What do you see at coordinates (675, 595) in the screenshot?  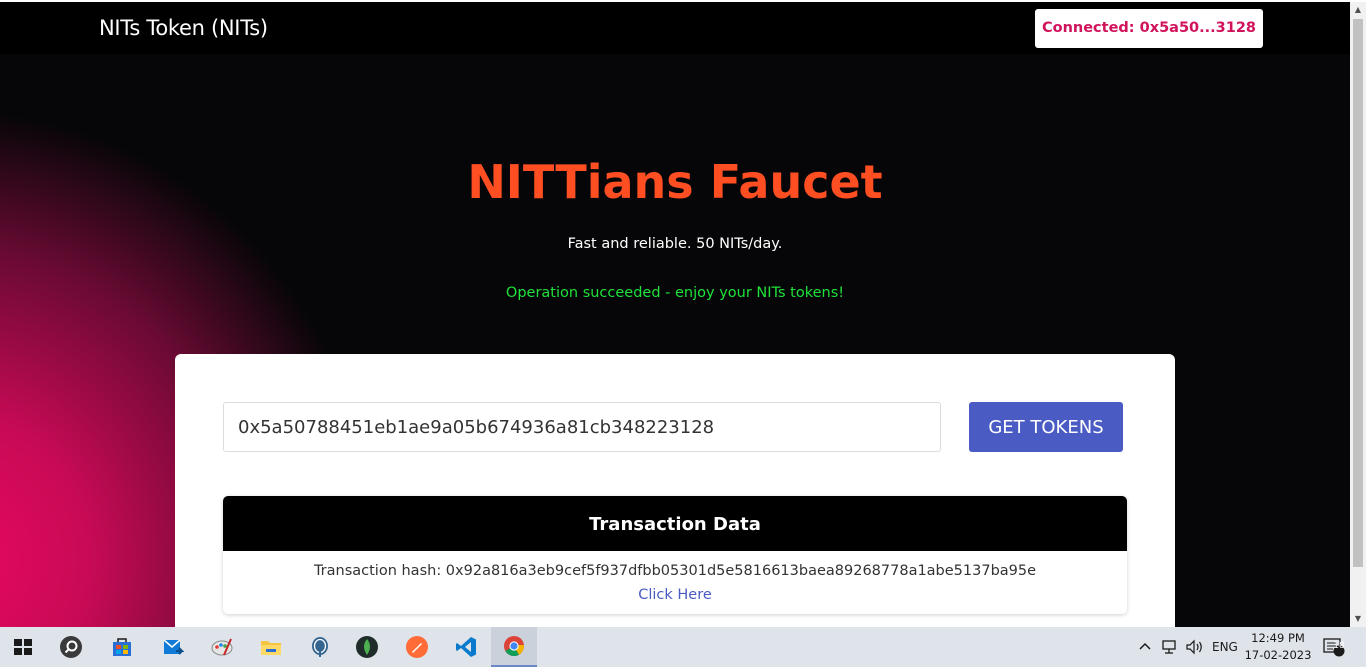 I see `transaction-link: Click Here` at bounding box center [675, 595].